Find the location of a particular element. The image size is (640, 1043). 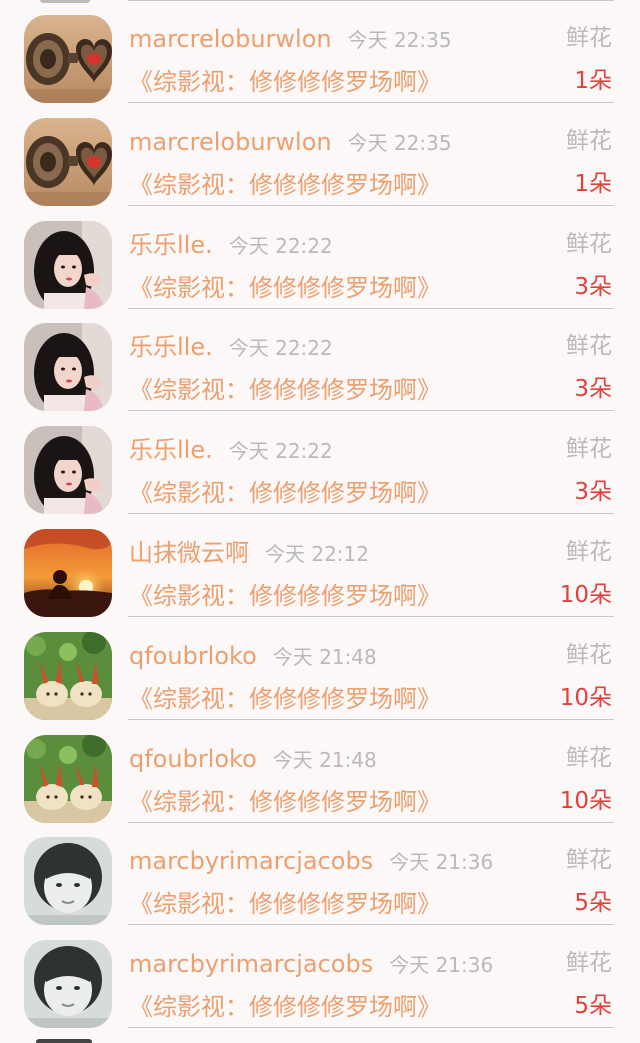

gift-timestamp: 今天 22:12 is located at coordinates (317, 554).